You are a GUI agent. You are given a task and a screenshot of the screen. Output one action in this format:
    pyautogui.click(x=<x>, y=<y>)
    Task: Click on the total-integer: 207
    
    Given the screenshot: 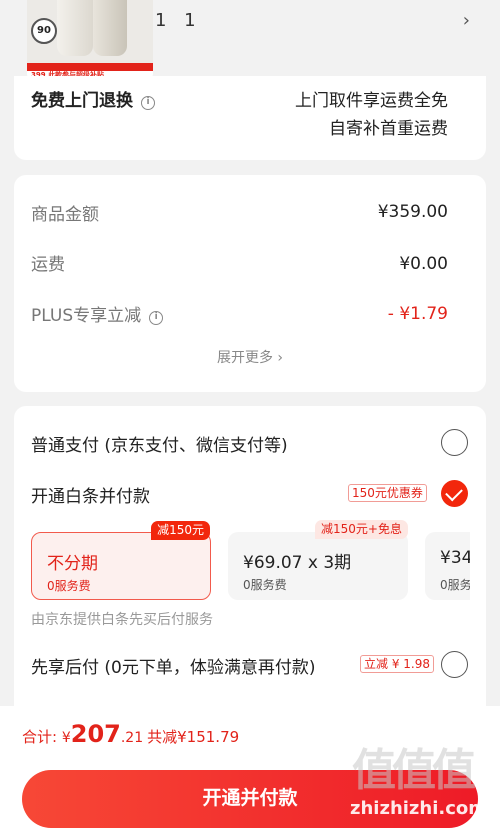 What is the action you would take?
    pyautogui.click(x=95, y=734)
    